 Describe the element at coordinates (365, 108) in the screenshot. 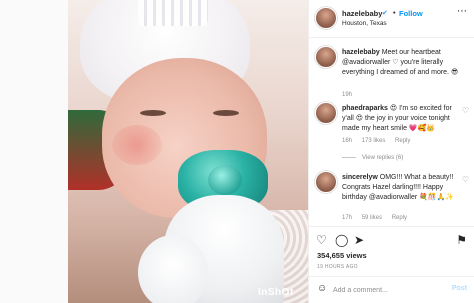

I see `comment-username: phaedraparks` at that location.